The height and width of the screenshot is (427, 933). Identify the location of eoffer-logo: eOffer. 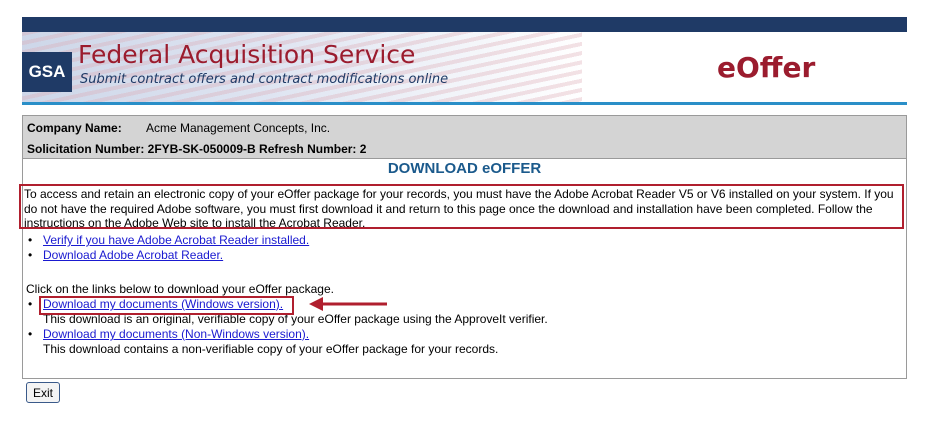
(766, 67).